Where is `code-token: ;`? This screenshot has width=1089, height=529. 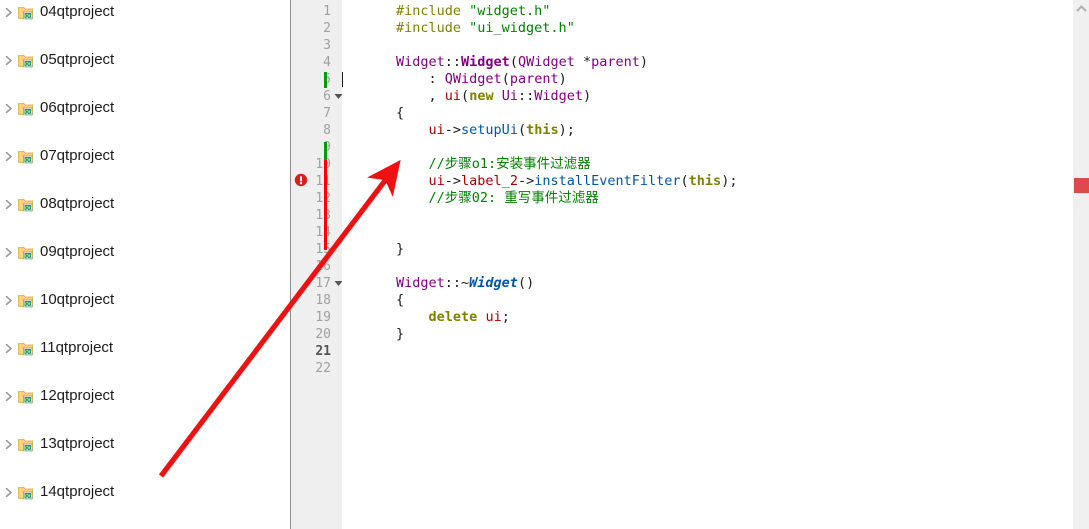
code-token: ; is located at coordinates (505, 317).